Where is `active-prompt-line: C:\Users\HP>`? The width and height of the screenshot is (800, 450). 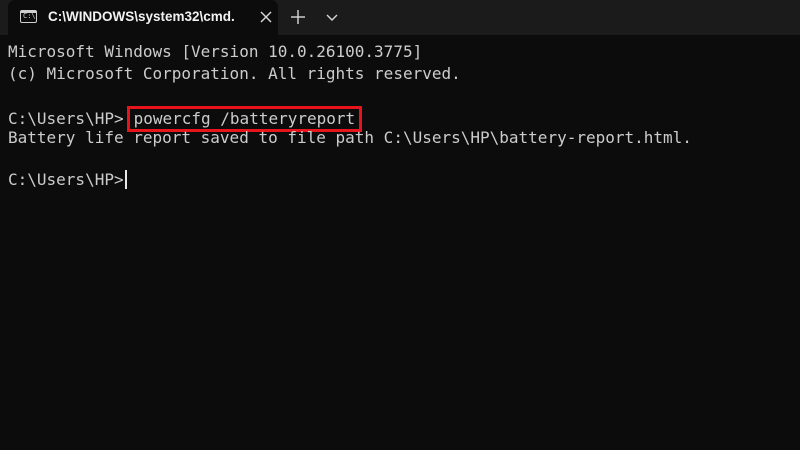 active-prompt-line: C:\Users\HP> is located at coordinates (67, 180).